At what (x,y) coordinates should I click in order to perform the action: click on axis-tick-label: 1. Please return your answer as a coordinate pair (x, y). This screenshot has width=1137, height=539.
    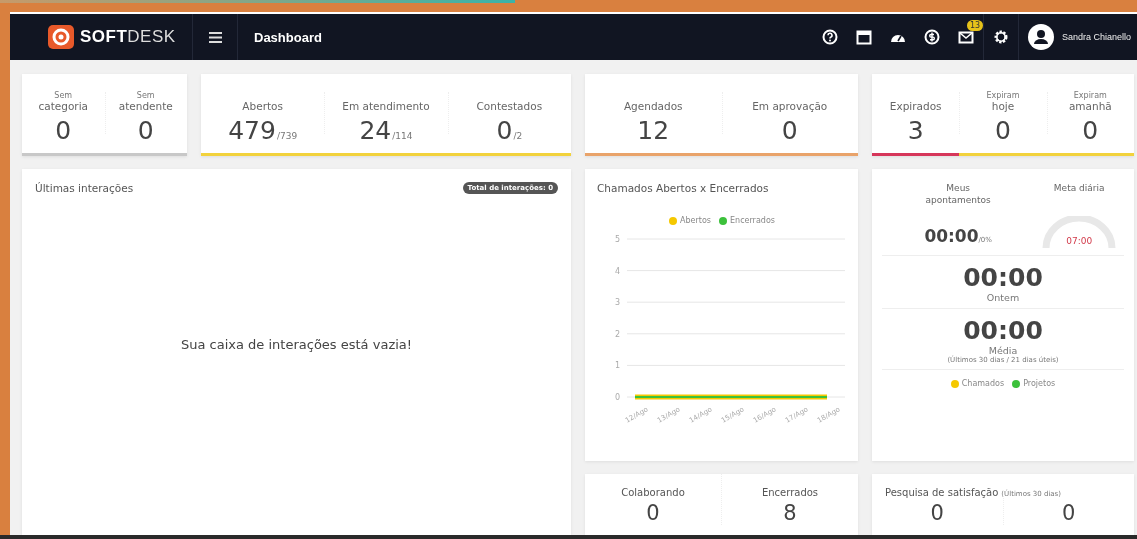
    Looking at the image, I should click on (618, 366).